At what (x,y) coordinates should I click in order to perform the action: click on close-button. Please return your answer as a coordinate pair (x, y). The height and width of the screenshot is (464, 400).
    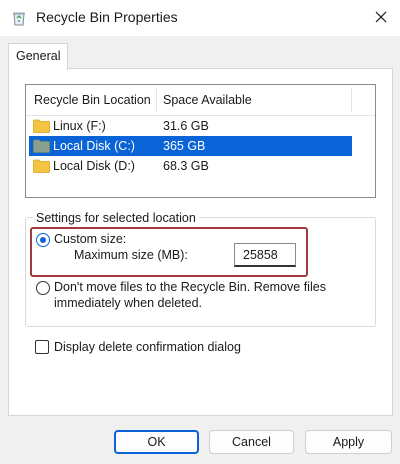
    Looking at the image, I should click on (381, 18).